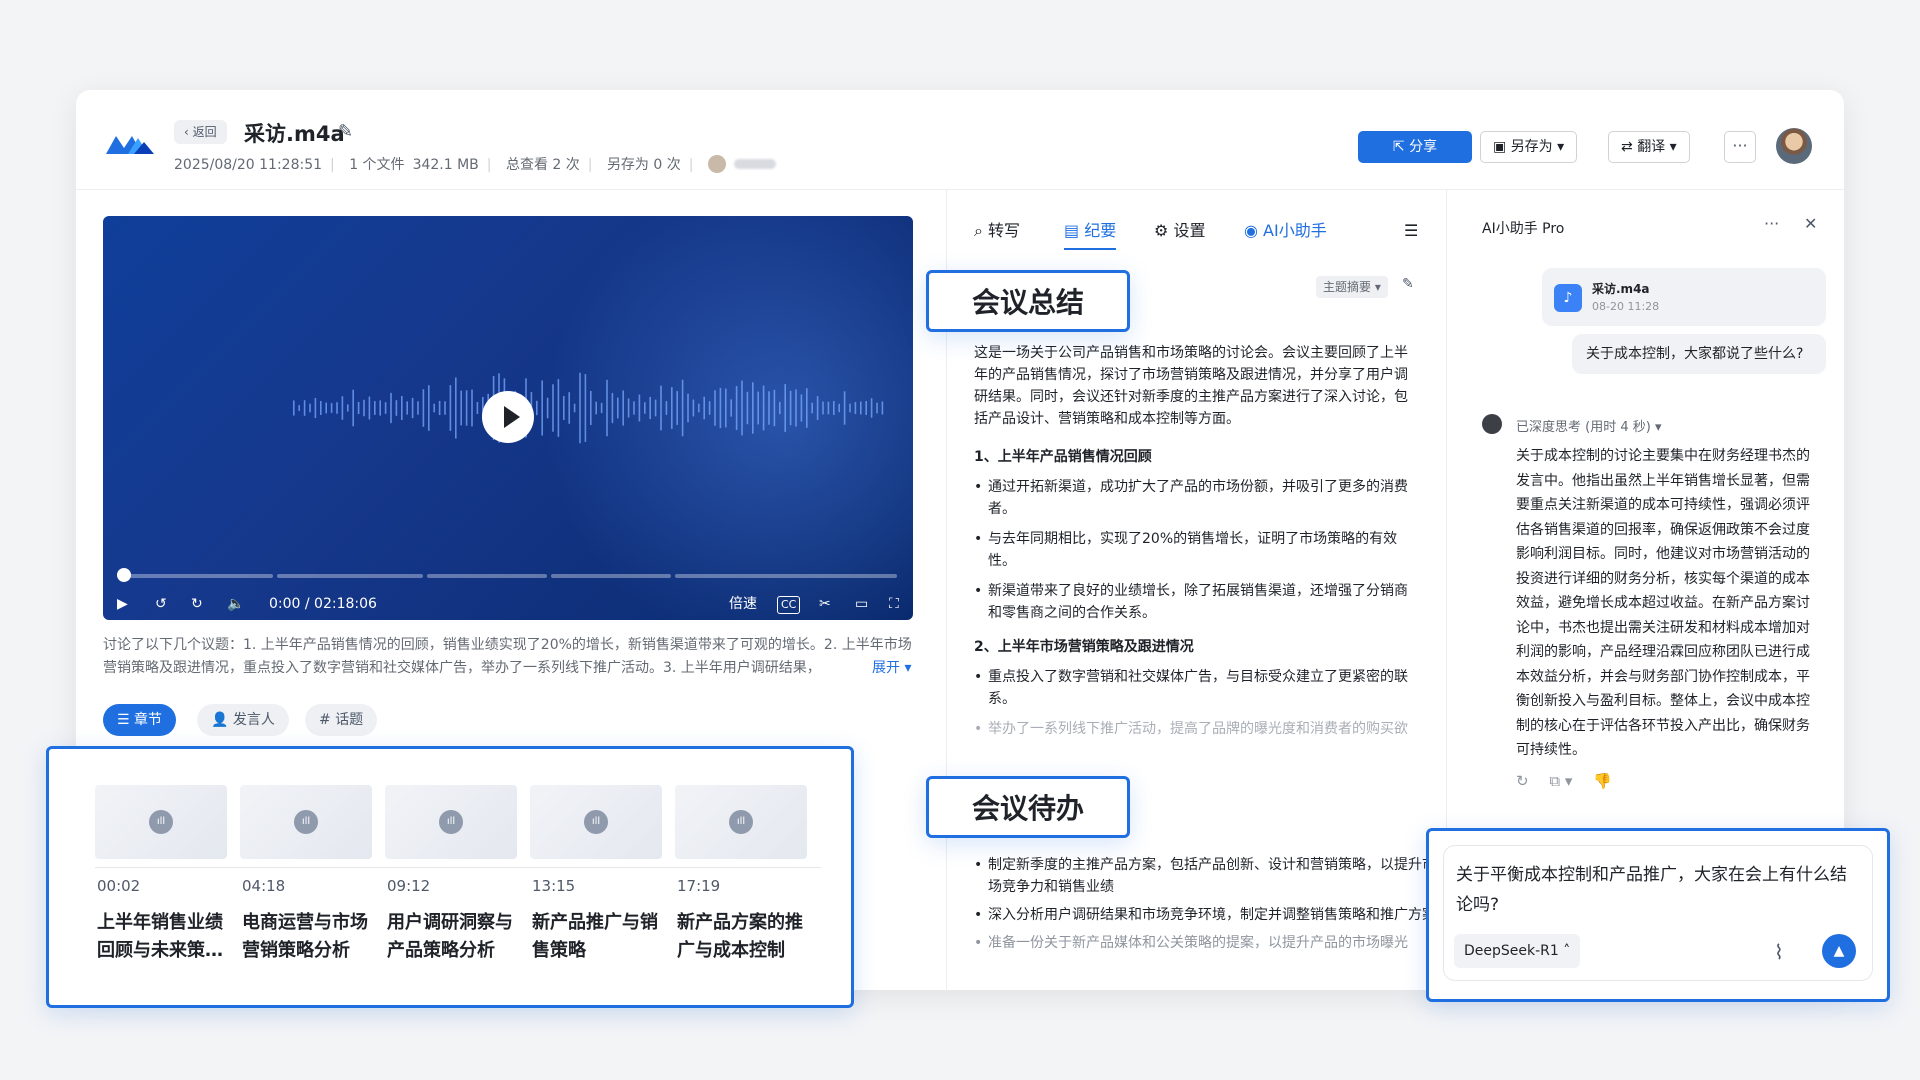 This screenshot has height=1080, width=1920. I want to click on tab-topics: # 话题, so click(341, 720).